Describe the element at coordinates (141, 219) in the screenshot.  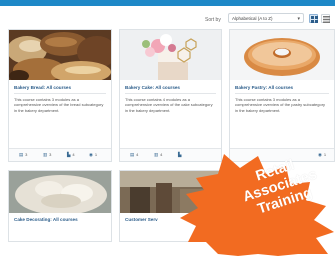
I see `card-title: Customer Serv` at that location.